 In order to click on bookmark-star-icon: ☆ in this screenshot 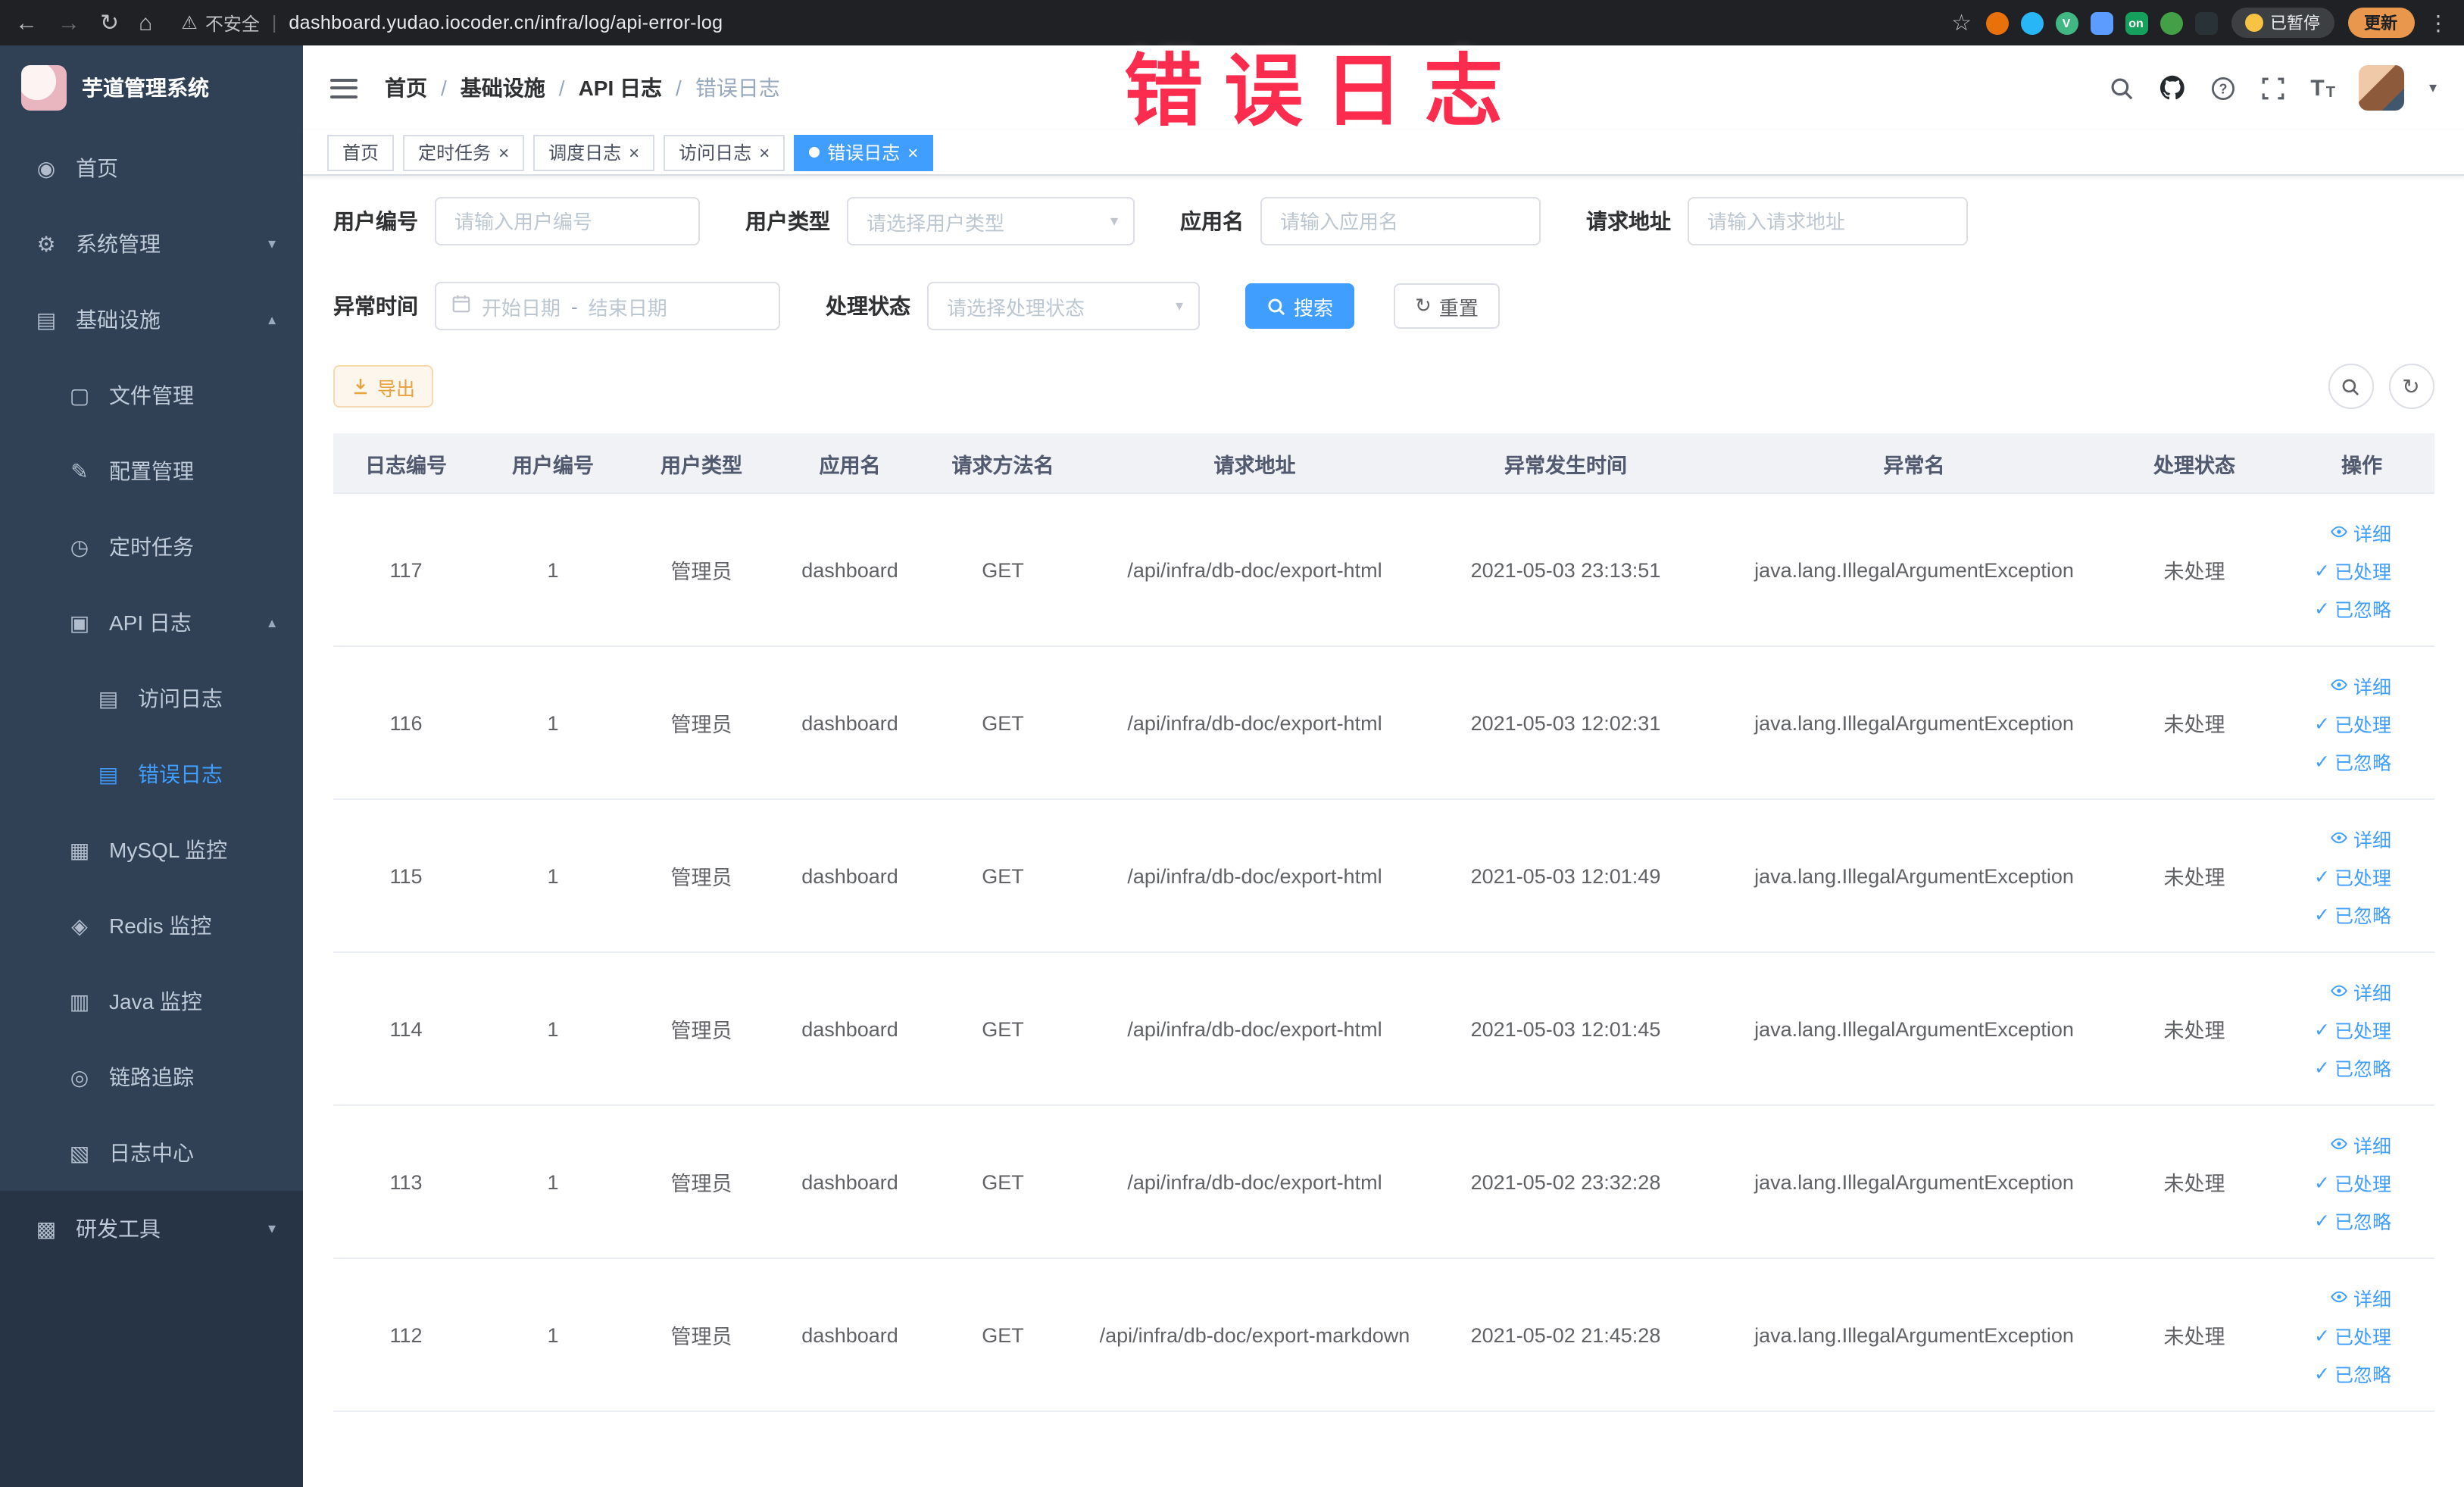, I will do `click(1961, 22)`.